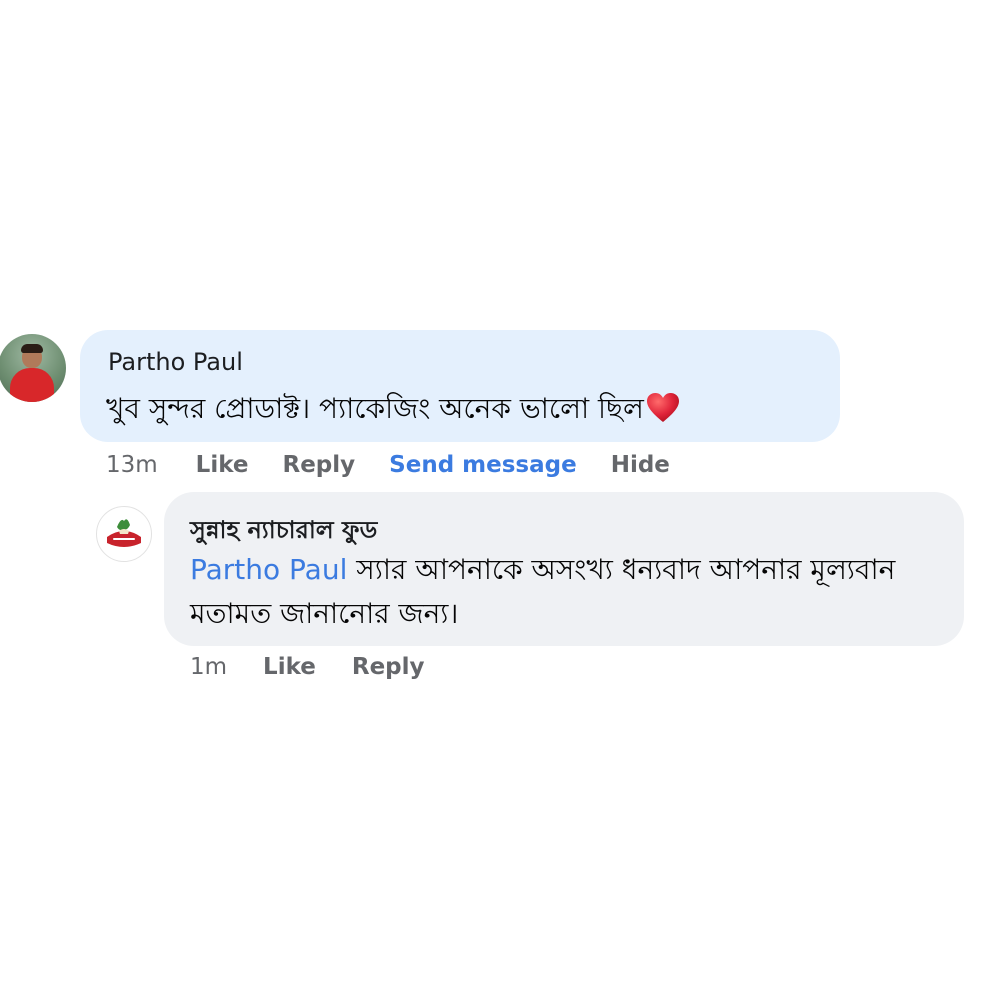  I want to click on comment-timestamp: 1m, so click(208, 667).